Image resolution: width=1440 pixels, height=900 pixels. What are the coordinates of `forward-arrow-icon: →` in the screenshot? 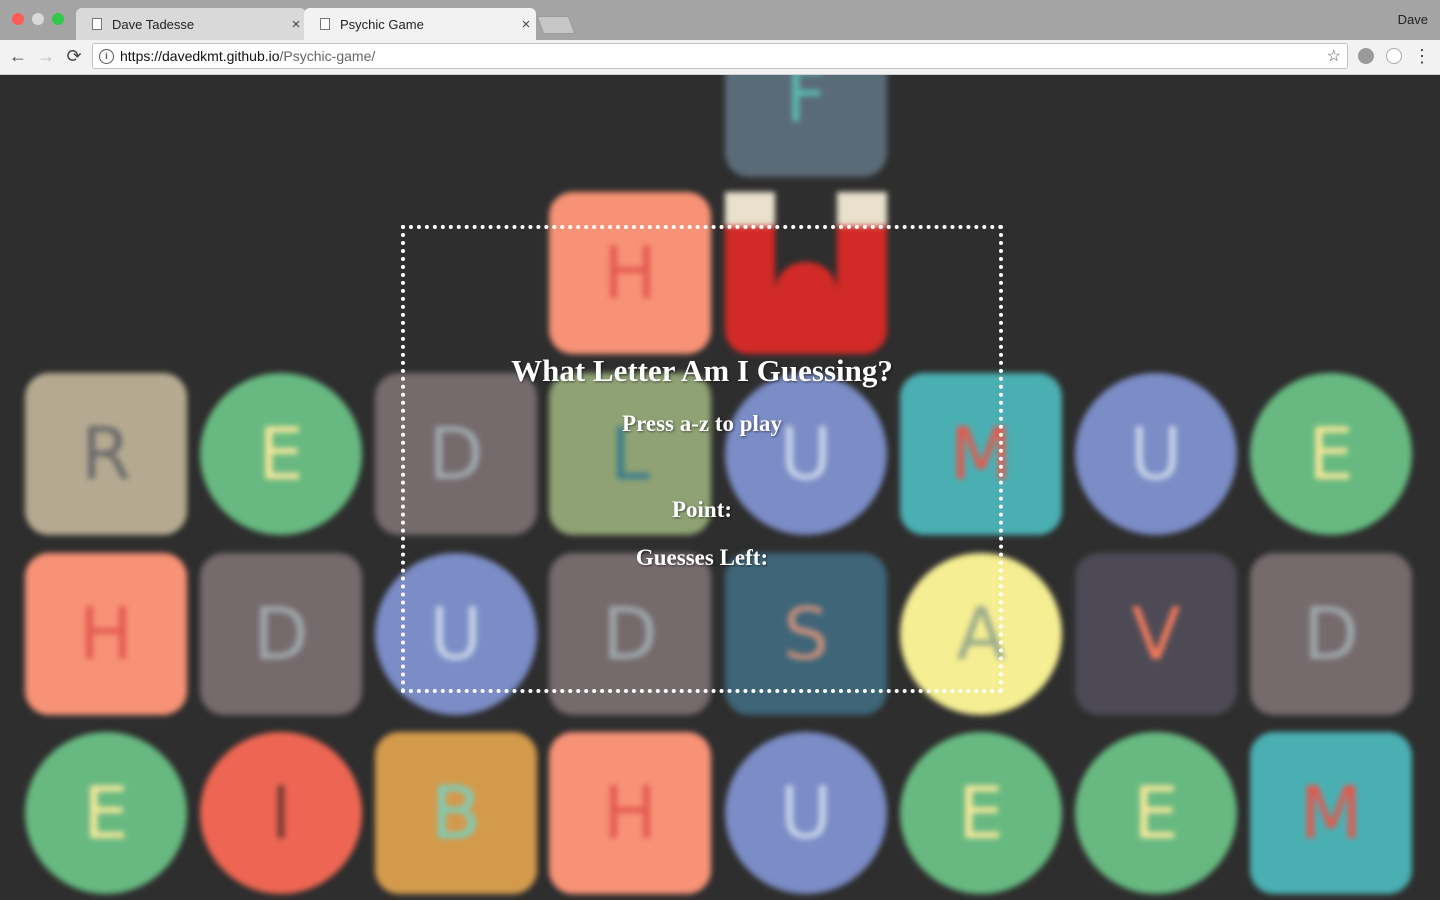 It's located at (46, 56).